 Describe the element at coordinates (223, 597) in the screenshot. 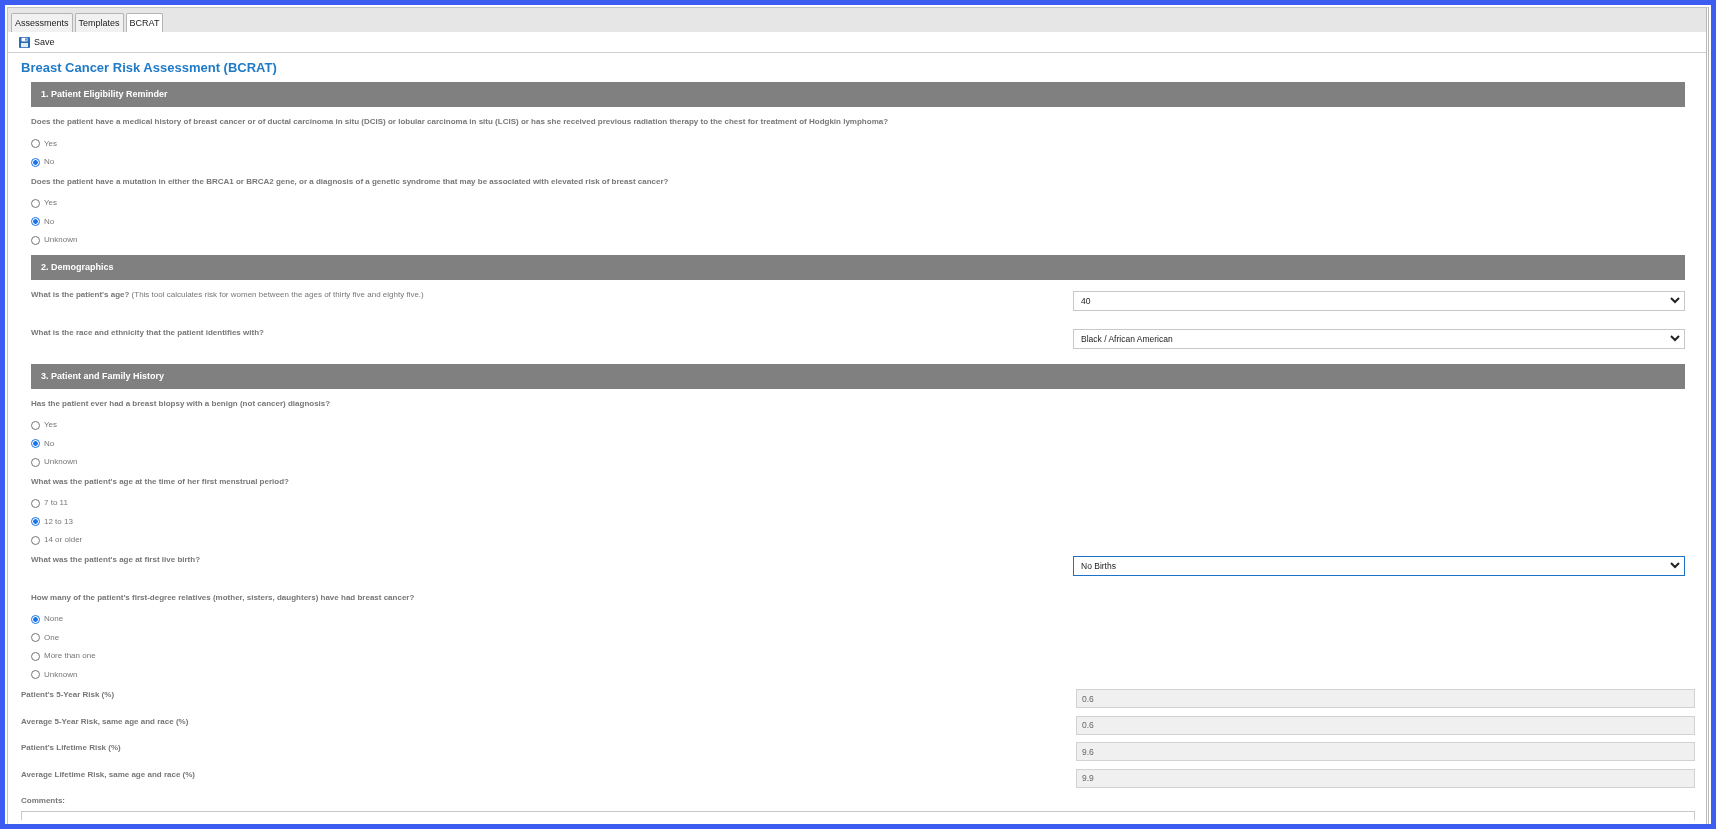

I see `question-text: How many of the patient's first-degree relatives (mother, sisters, daughters) have had breast cancer?` at that location.